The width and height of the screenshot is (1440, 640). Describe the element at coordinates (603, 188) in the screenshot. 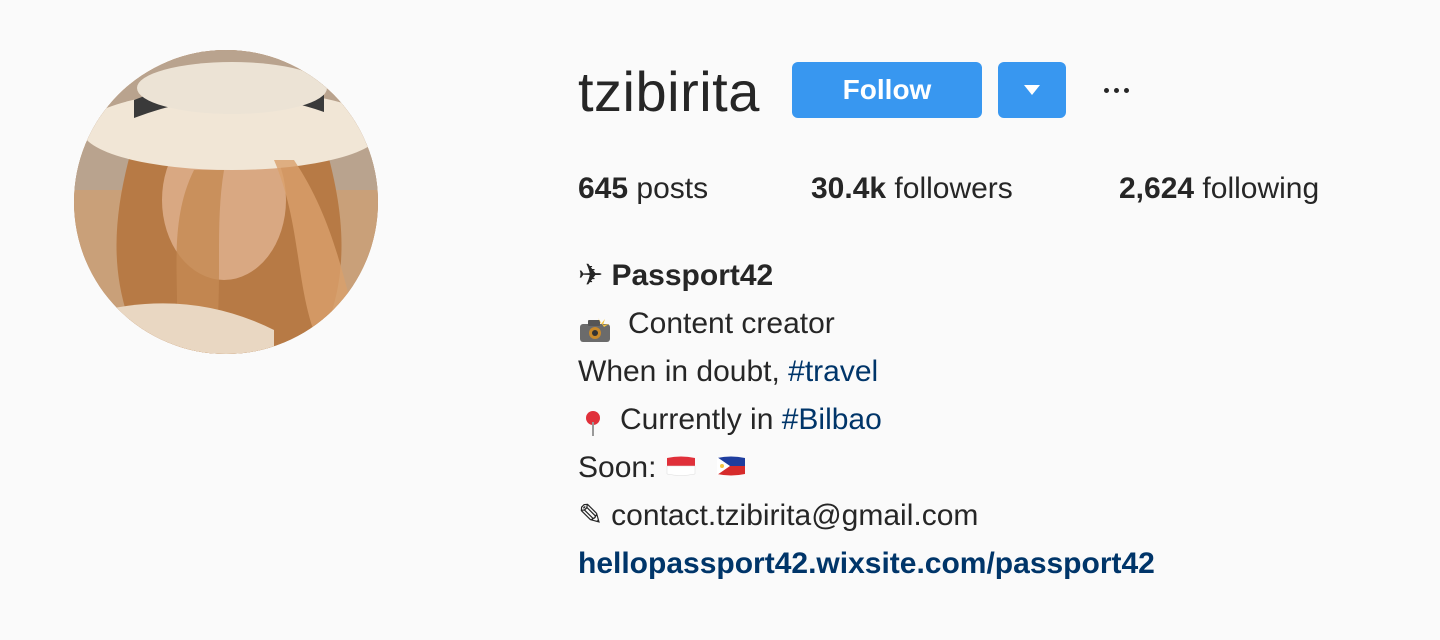

I see `posts-count: 645` at that location.